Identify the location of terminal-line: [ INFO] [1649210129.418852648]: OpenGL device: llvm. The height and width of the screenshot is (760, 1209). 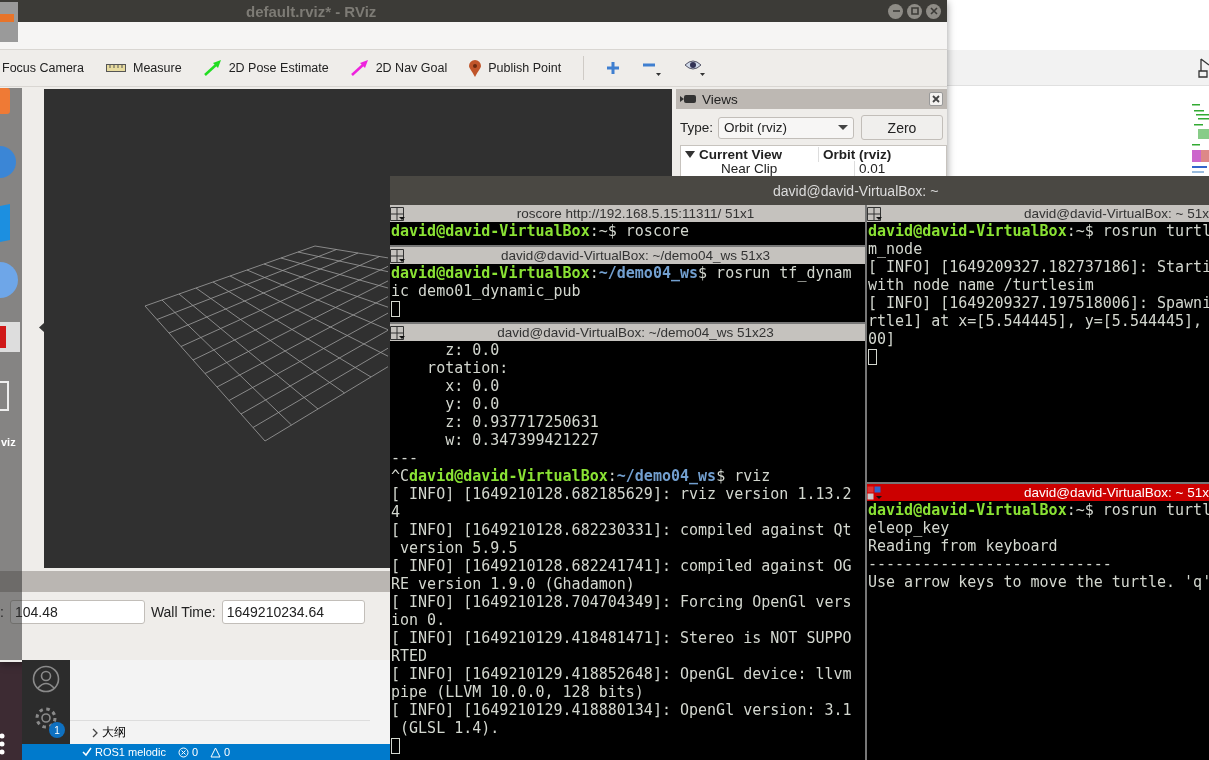
(621, 674).